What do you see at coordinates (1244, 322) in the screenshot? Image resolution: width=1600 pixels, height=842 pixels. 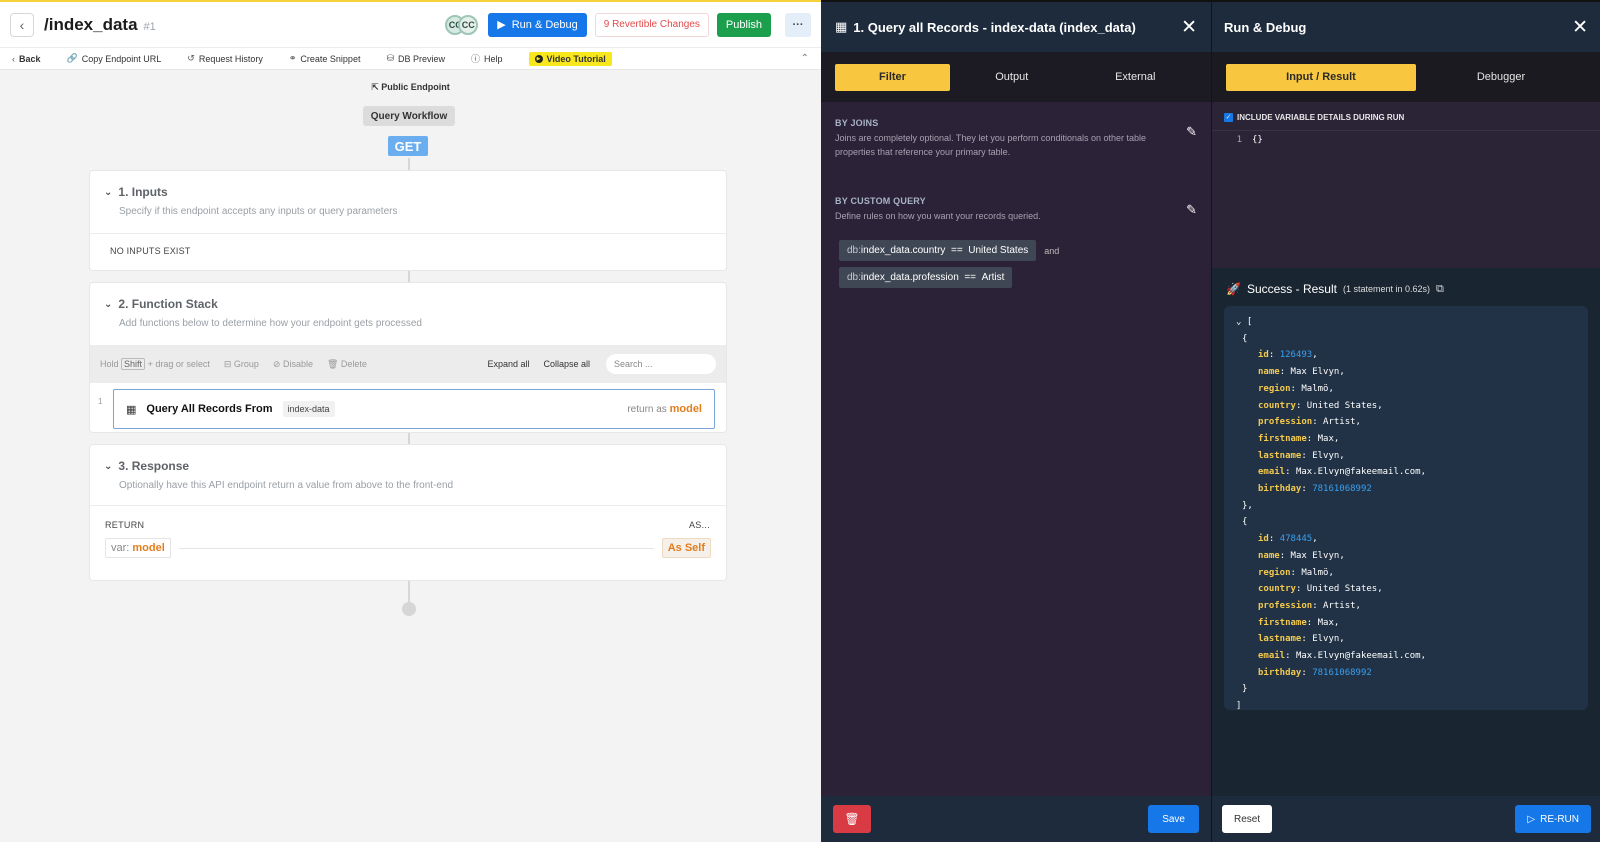 I see `json-open-bracket: ⌄ [` at bounding box center [1244, 322].